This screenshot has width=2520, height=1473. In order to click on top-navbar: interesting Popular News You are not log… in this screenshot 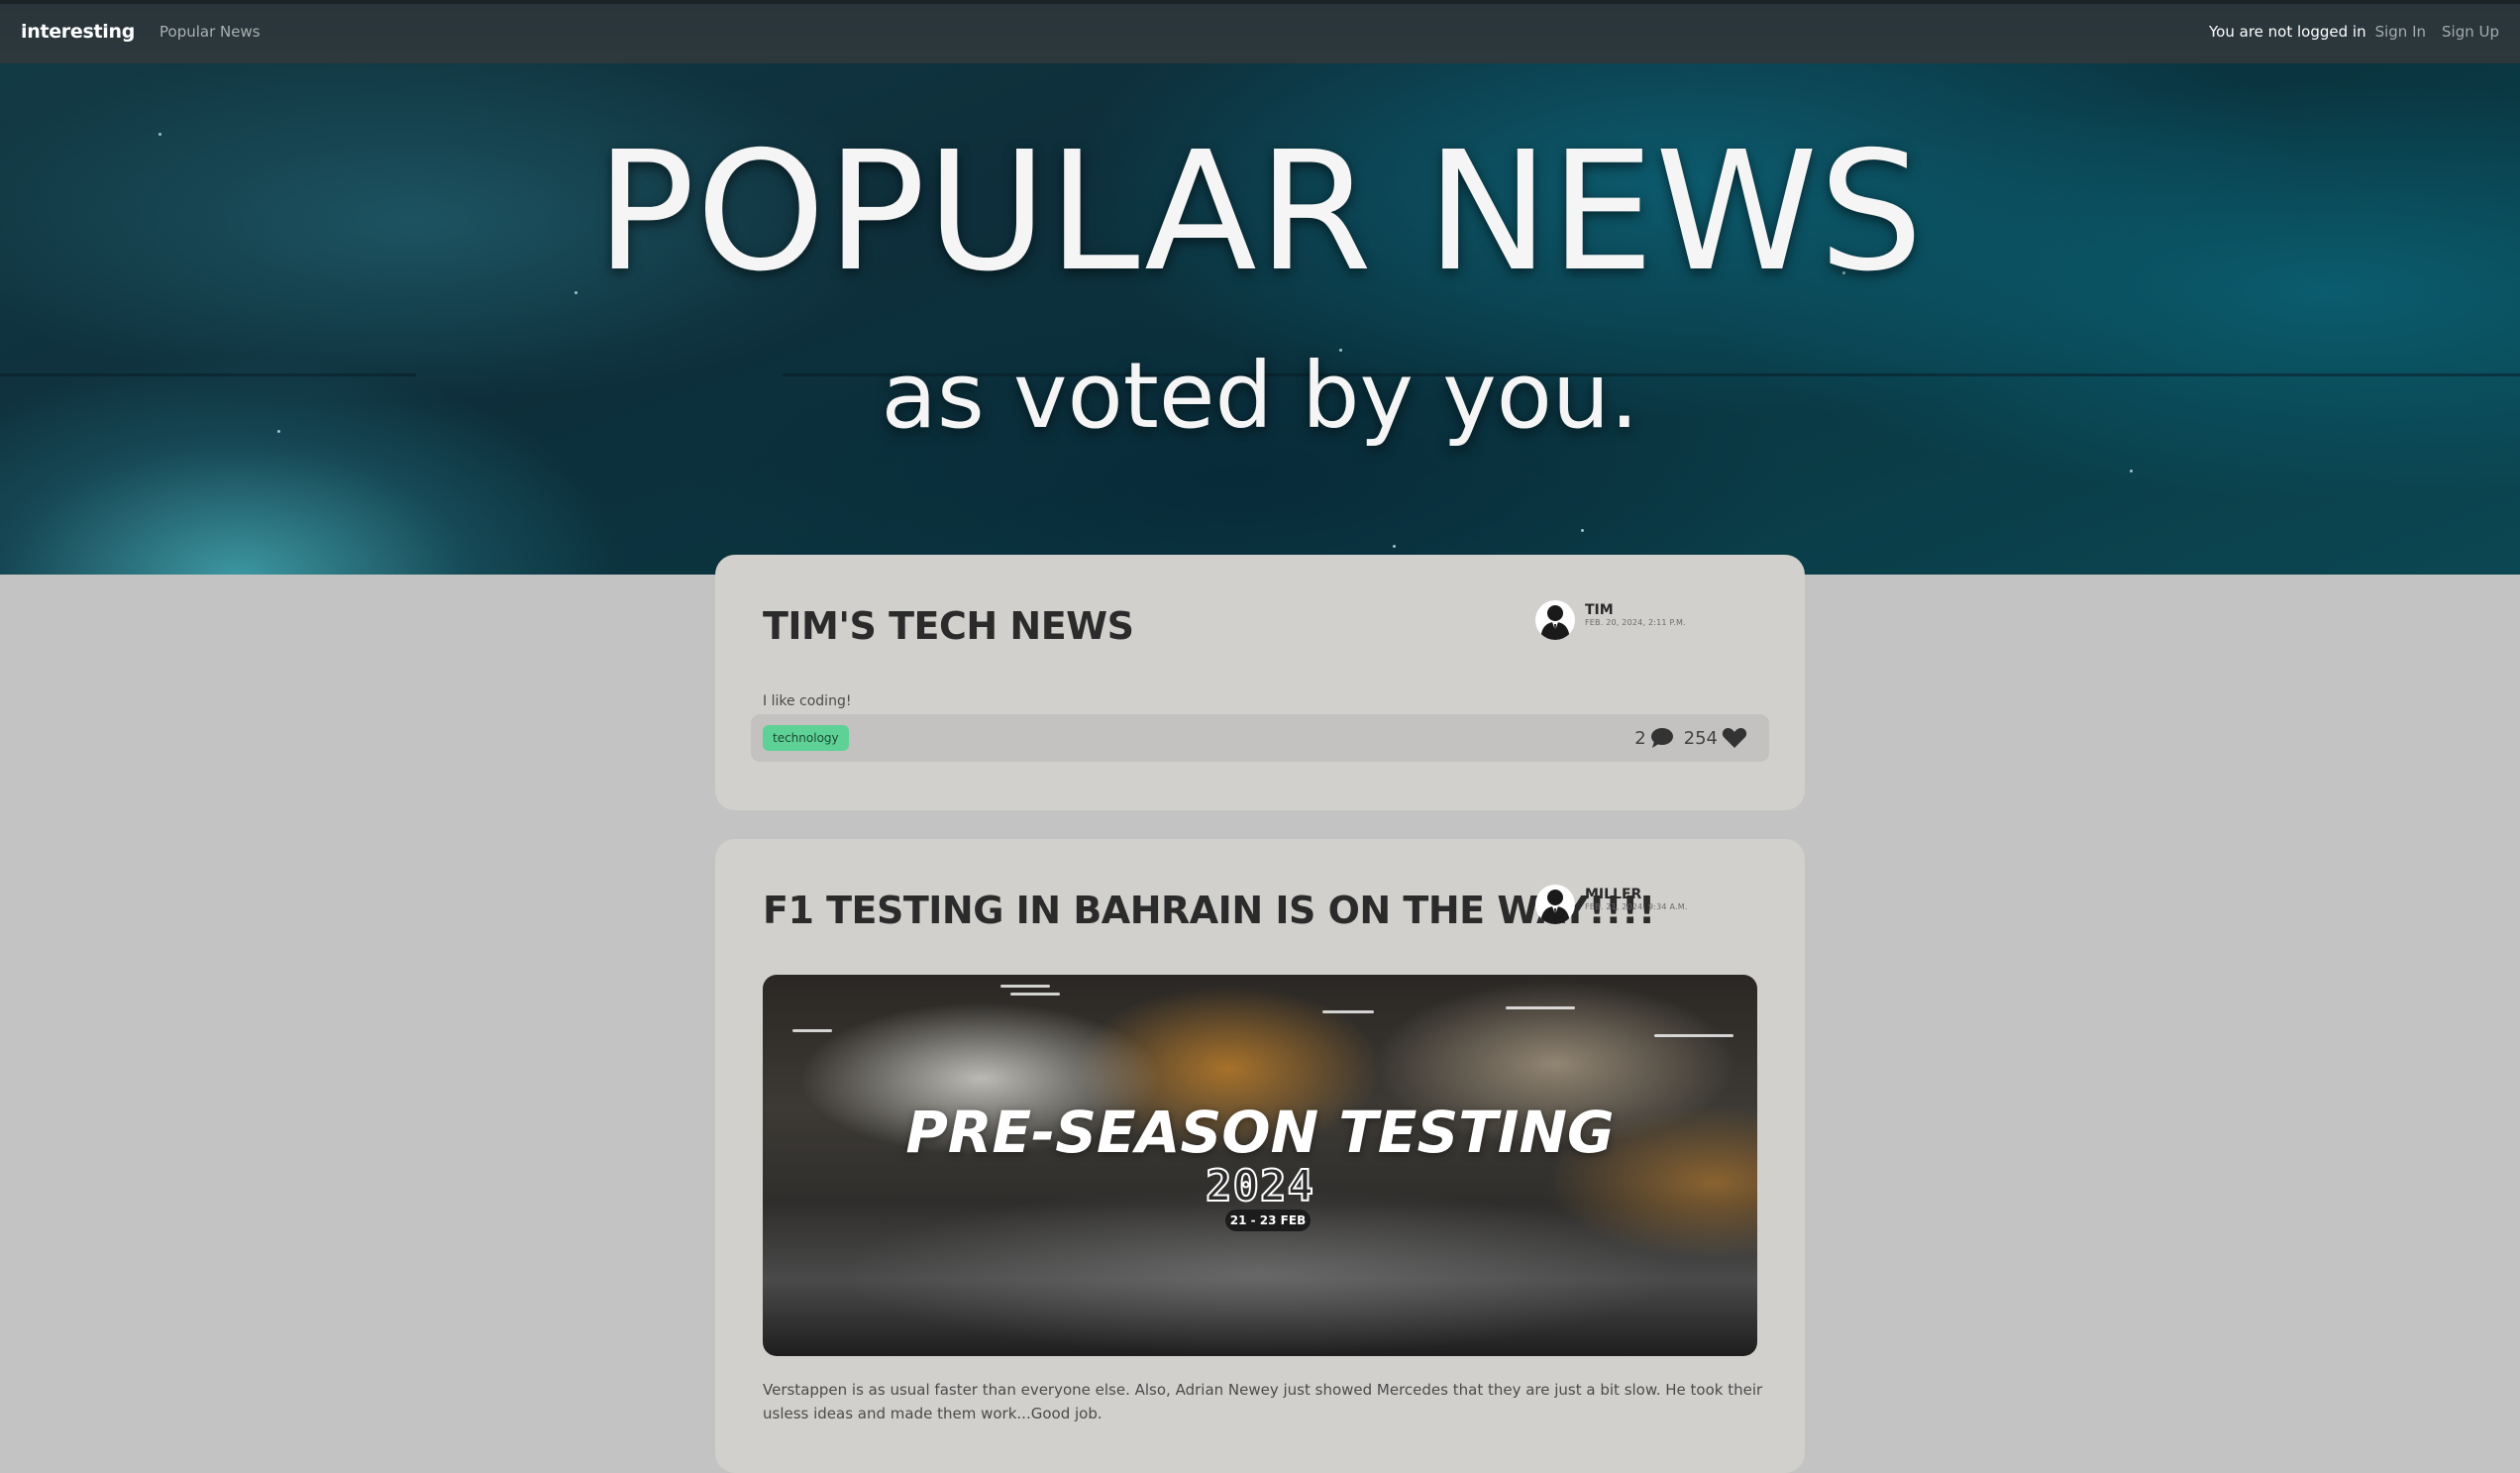, I will do `click(1260, 31)`.